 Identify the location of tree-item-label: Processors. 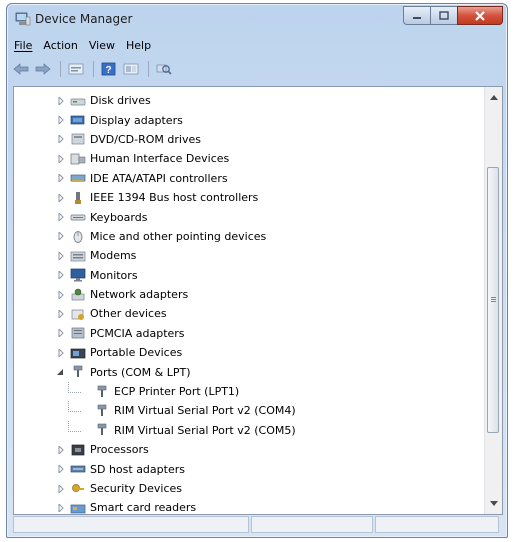
(119, 450).